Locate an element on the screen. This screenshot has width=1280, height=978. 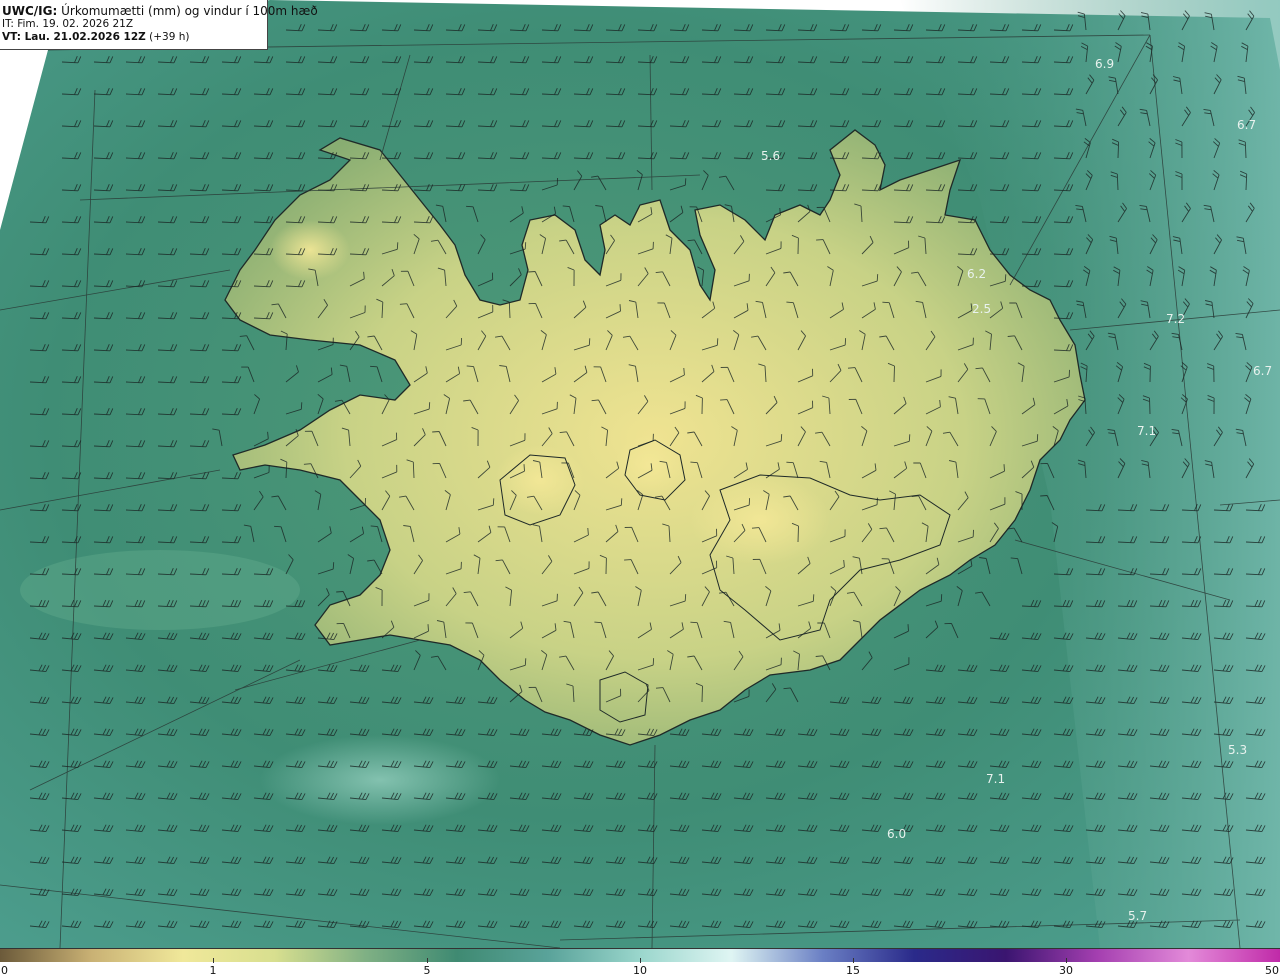
colorbar-tick: 15 is located at coordinates (853, 970).